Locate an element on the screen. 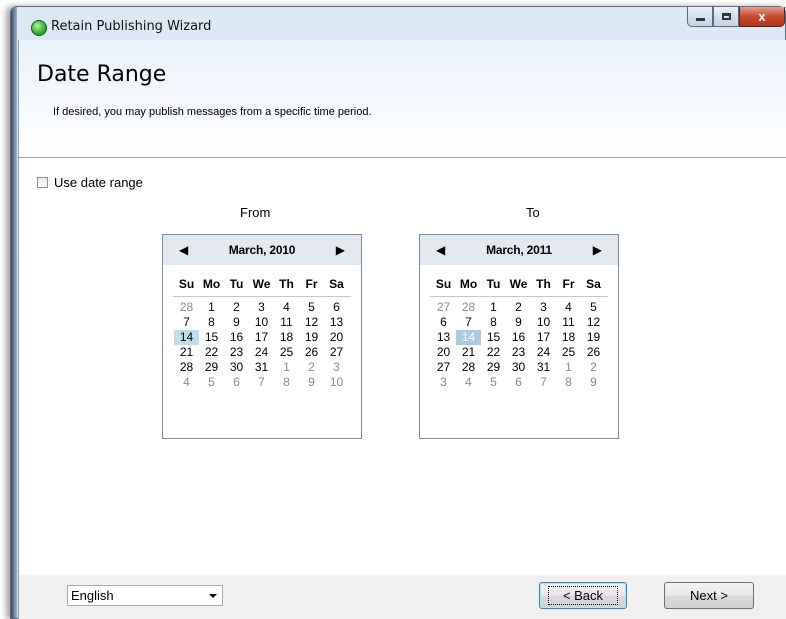 Image resolution: width=786 pixels, height=619 pixels. month-label: March, 2011 is located at coordinates (519, 250).